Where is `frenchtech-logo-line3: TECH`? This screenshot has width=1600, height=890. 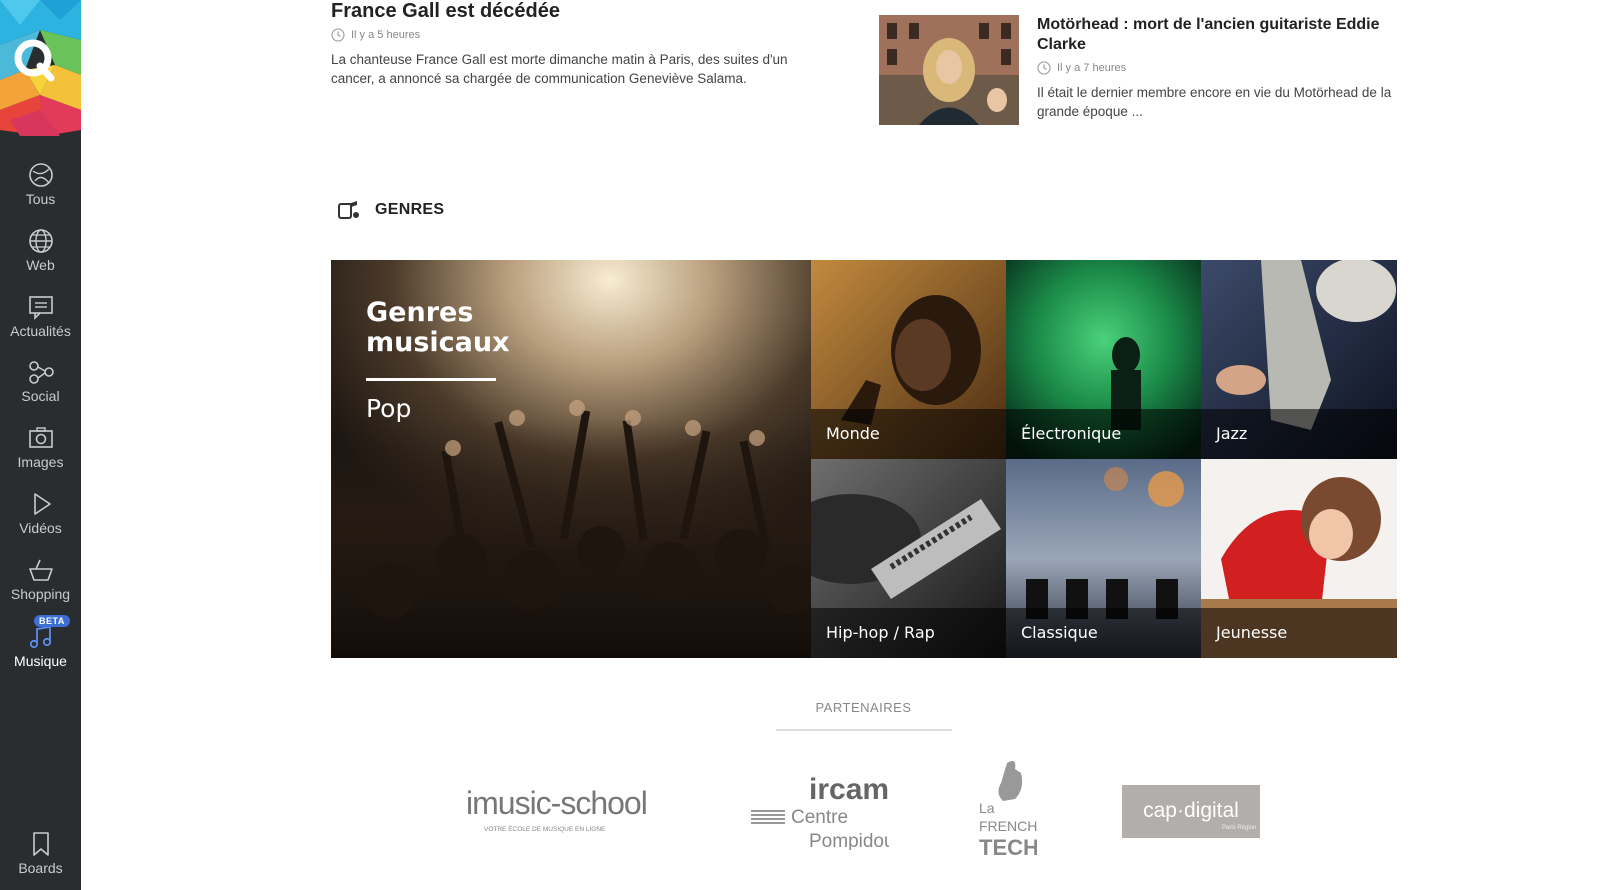 frenchtech-logo-line3: TECH is located at coordinates (1008, 847).